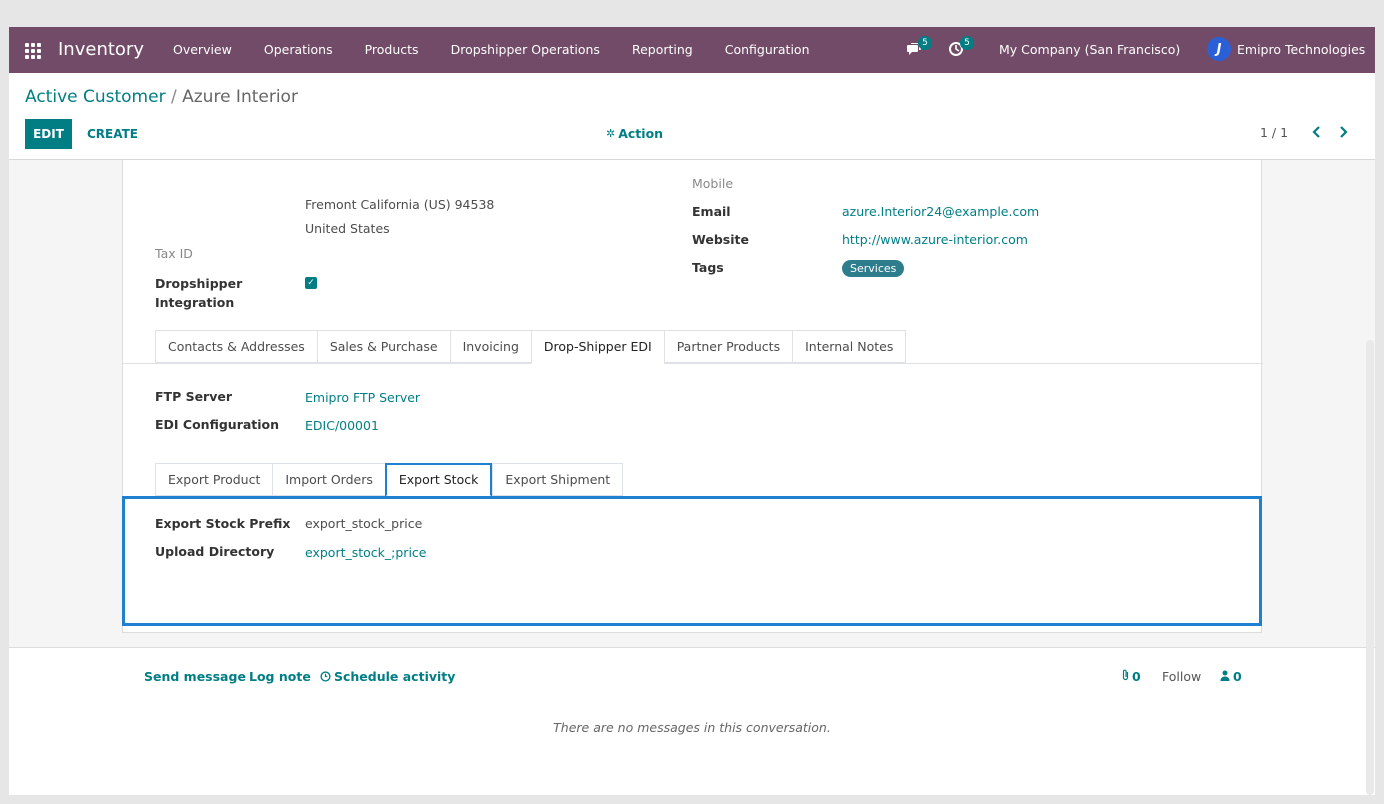 The width and height of the screenshot is (1384, 804). I want to click on paperclip-icon, so click(1125, 676).